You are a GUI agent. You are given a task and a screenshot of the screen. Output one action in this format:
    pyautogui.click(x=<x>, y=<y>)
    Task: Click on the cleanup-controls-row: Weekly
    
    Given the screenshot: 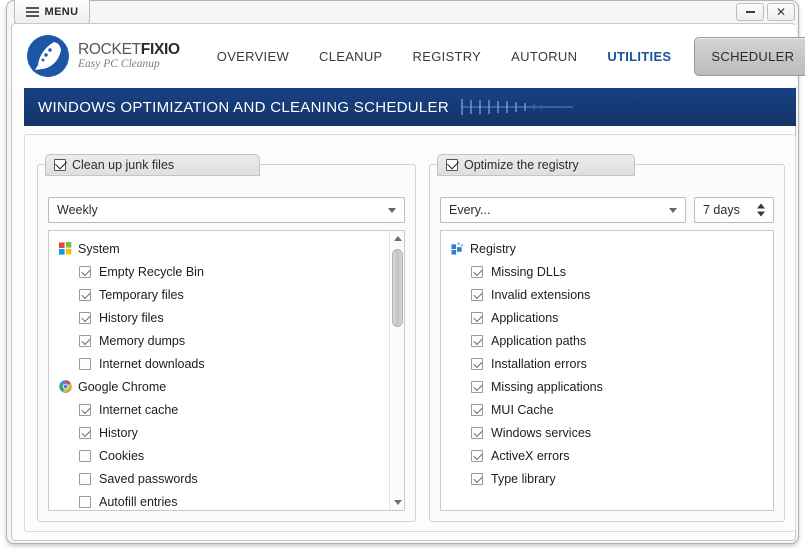 What is the action you would take?
    pyautogui.click(x=226, y=210)
    